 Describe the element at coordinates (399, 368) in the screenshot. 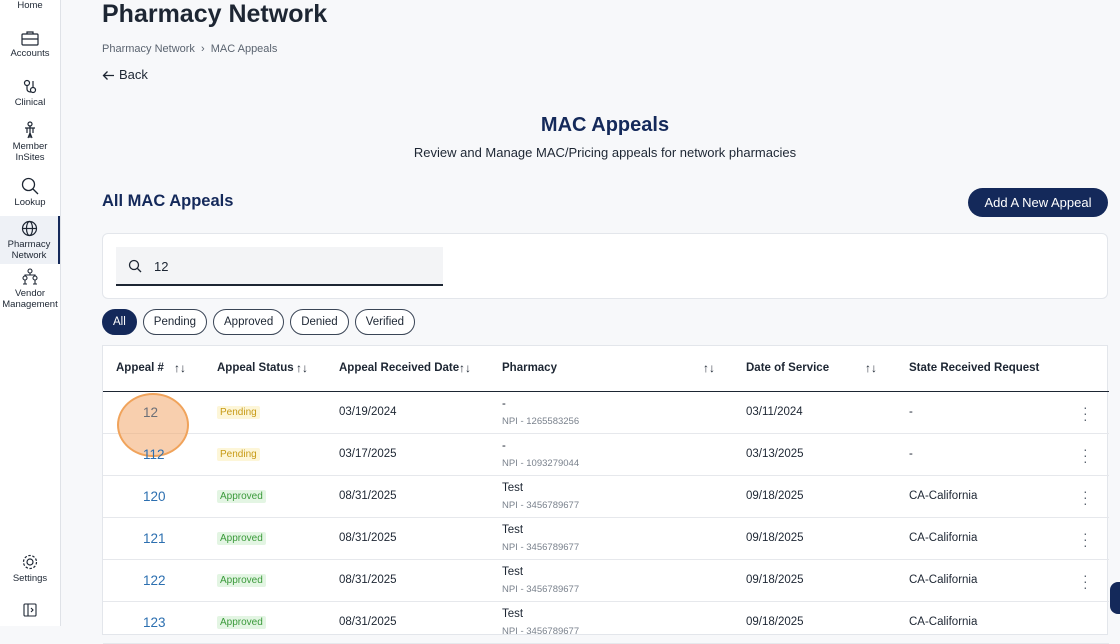

I see `column-header-received-date: Appeal Received Date` at that location.